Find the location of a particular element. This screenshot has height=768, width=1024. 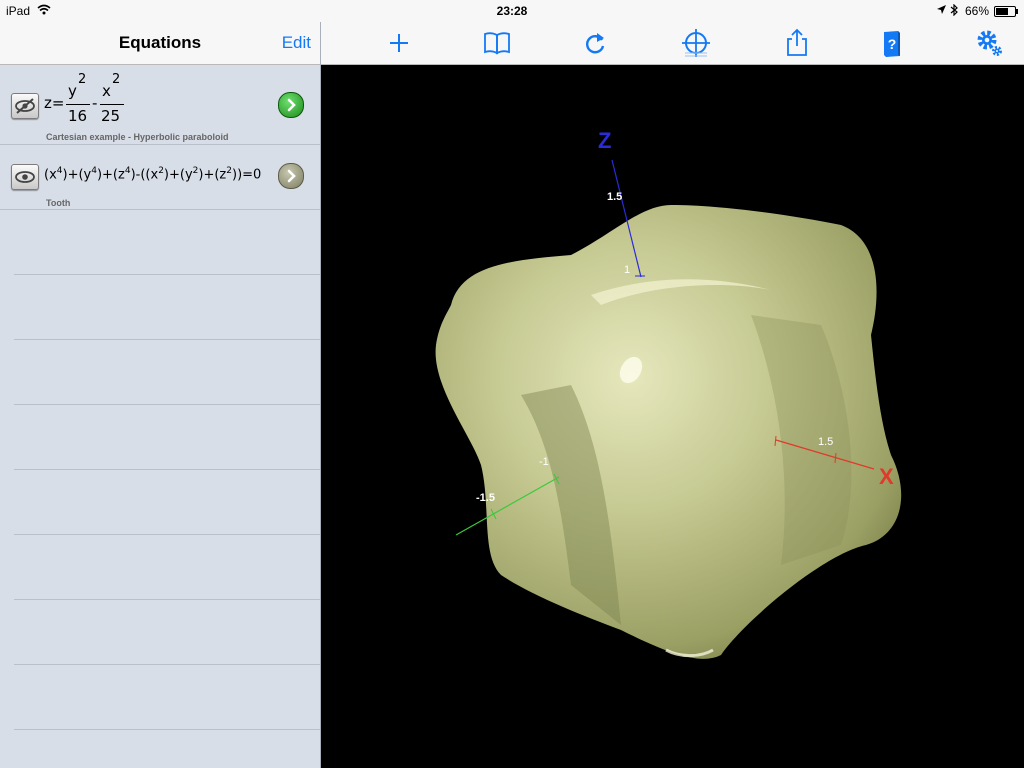

help-book-icon: ? is located at coordinates (892, 44).